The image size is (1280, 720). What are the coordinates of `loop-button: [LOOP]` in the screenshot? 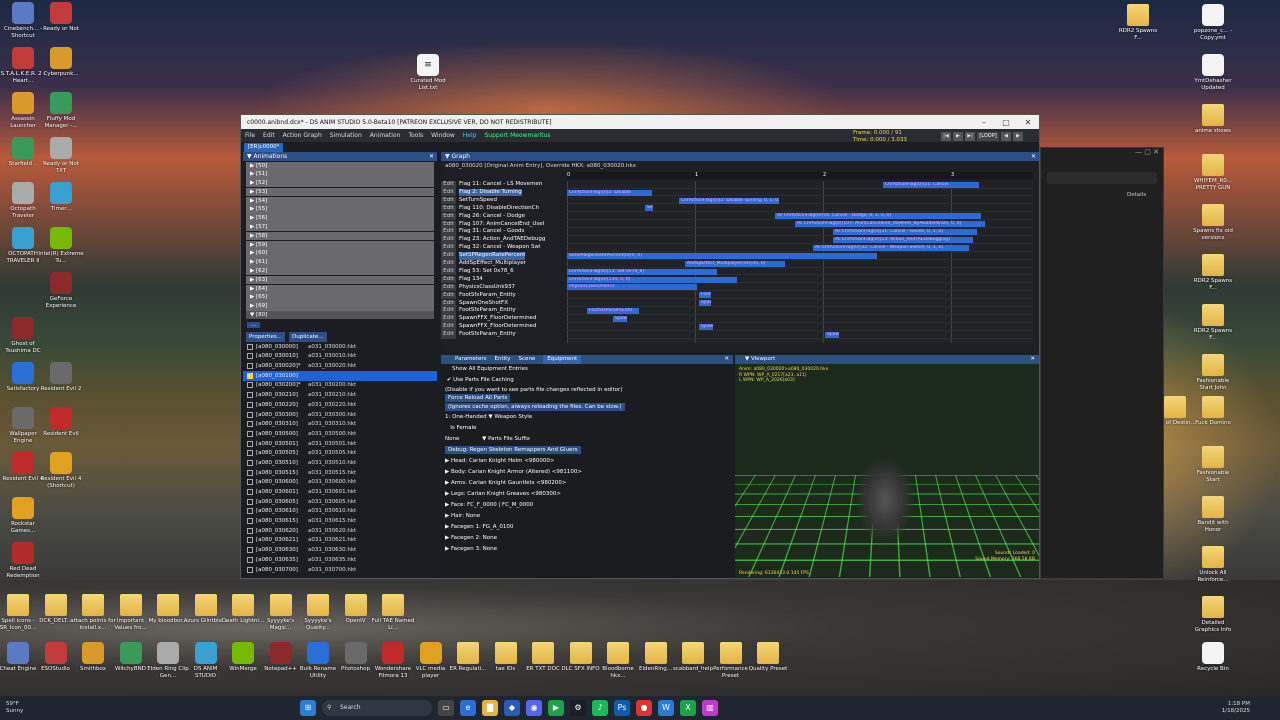 It's located at (988, 136).